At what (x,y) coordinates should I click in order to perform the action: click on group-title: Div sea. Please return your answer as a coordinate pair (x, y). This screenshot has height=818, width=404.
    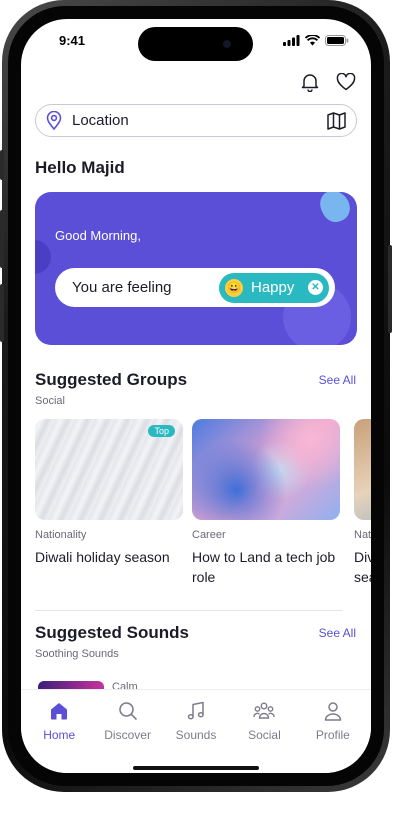
    Looking at the image, I should click on (362, 567).